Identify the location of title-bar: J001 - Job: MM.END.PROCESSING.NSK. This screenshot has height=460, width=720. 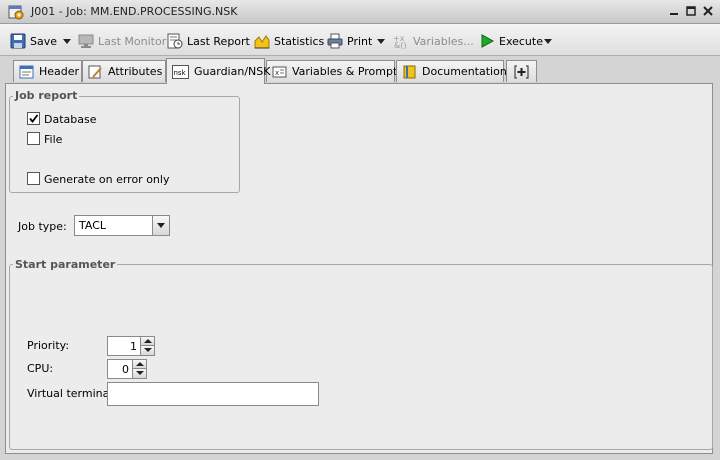
(360, 12).